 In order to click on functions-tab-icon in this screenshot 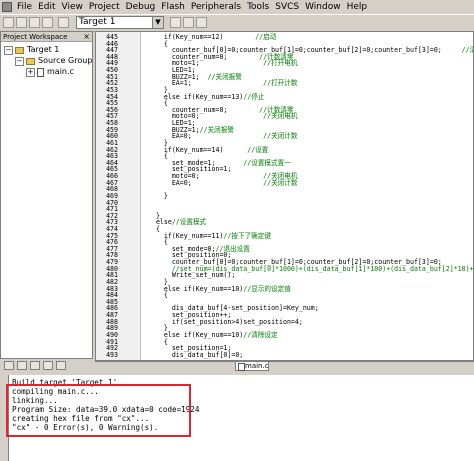, I will do `click(48, 365)`.